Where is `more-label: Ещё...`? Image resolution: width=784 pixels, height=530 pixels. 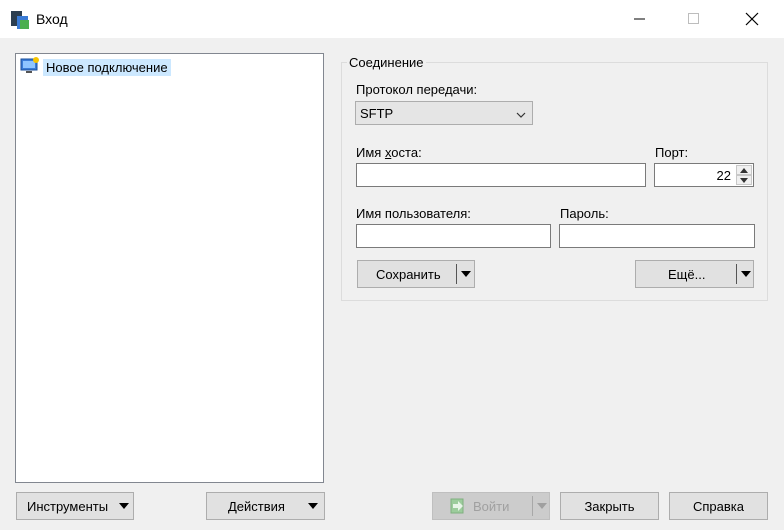
more-label: Ещё... is located at coordinates (687, 274).